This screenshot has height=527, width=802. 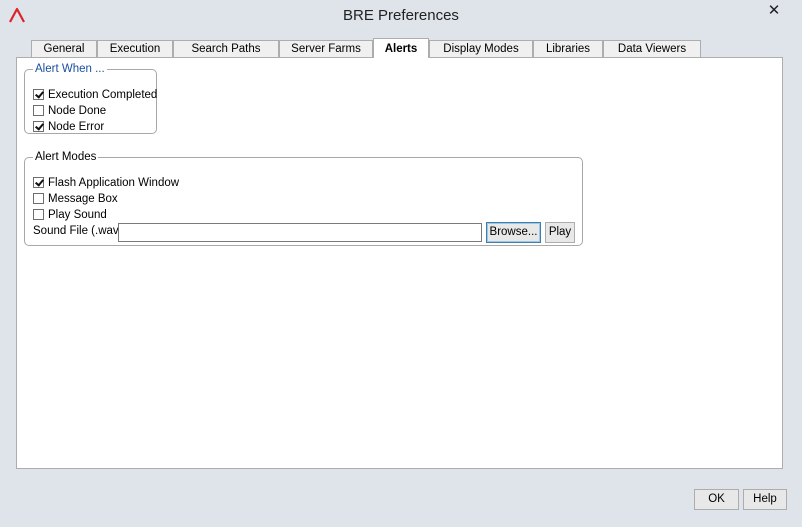 What do you see at coordinates (481, 48) in the screenshot?
I see `tab-display-modes: Display Modes` at bounding box center [481, 48].